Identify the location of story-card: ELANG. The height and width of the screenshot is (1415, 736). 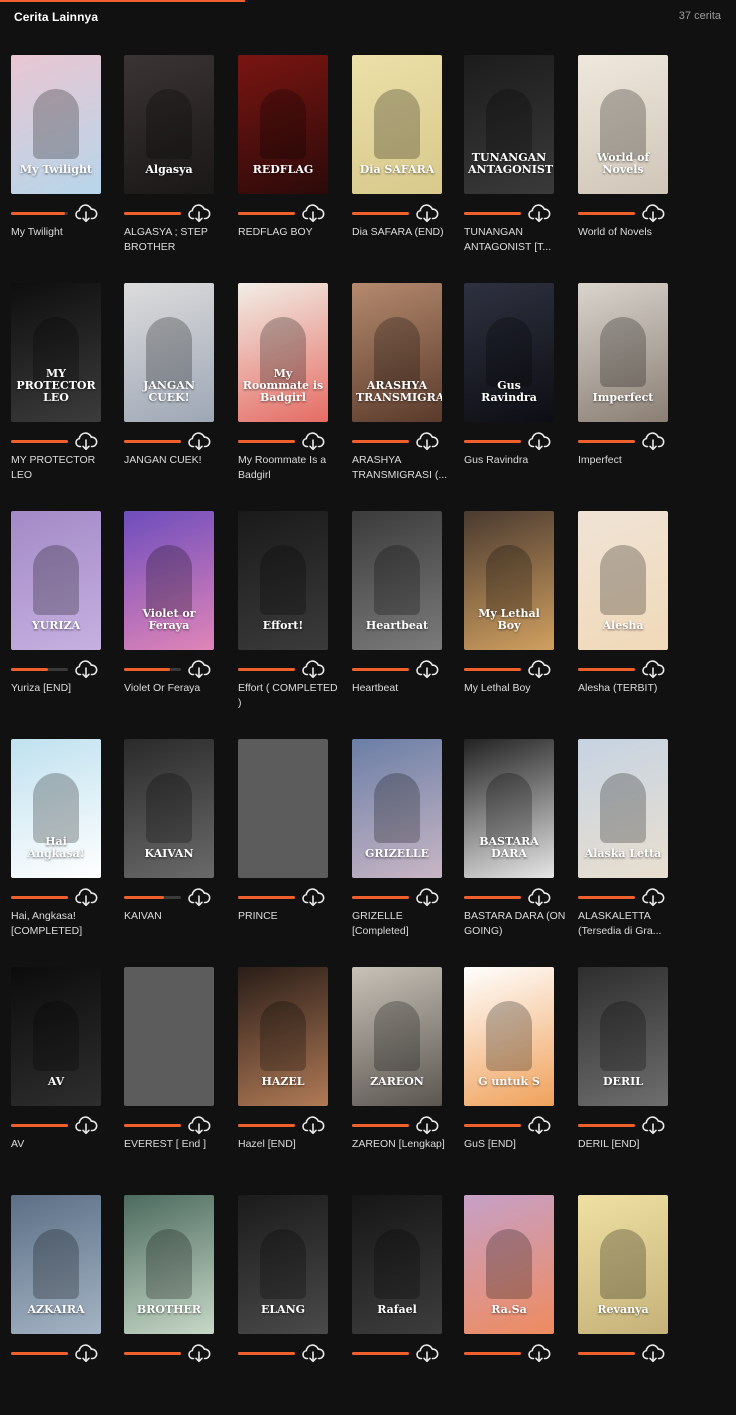
(291, 1305).